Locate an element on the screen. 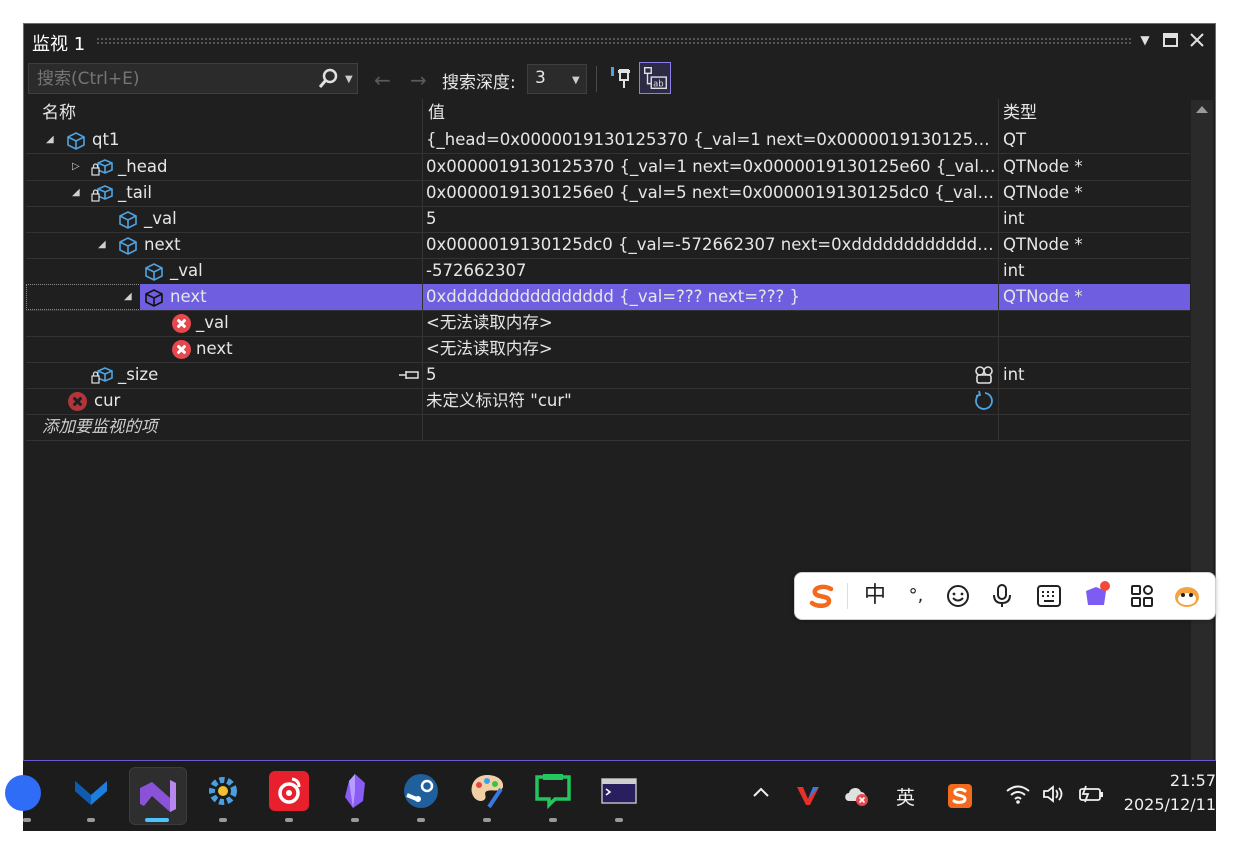 The image size is (1240, 854). variable-name: _val is located at coordinates (212, 322).